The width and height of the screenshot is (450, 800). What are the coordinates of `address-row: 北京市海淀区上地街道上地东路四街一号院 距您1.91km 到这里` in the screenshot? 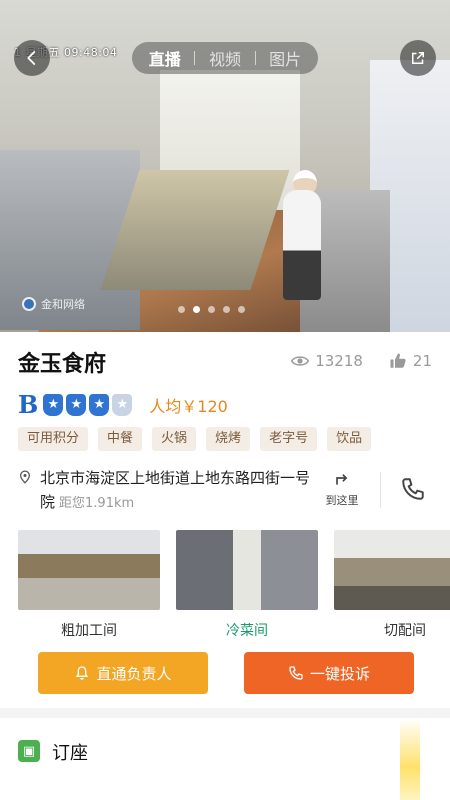 It's located at (225, 491).